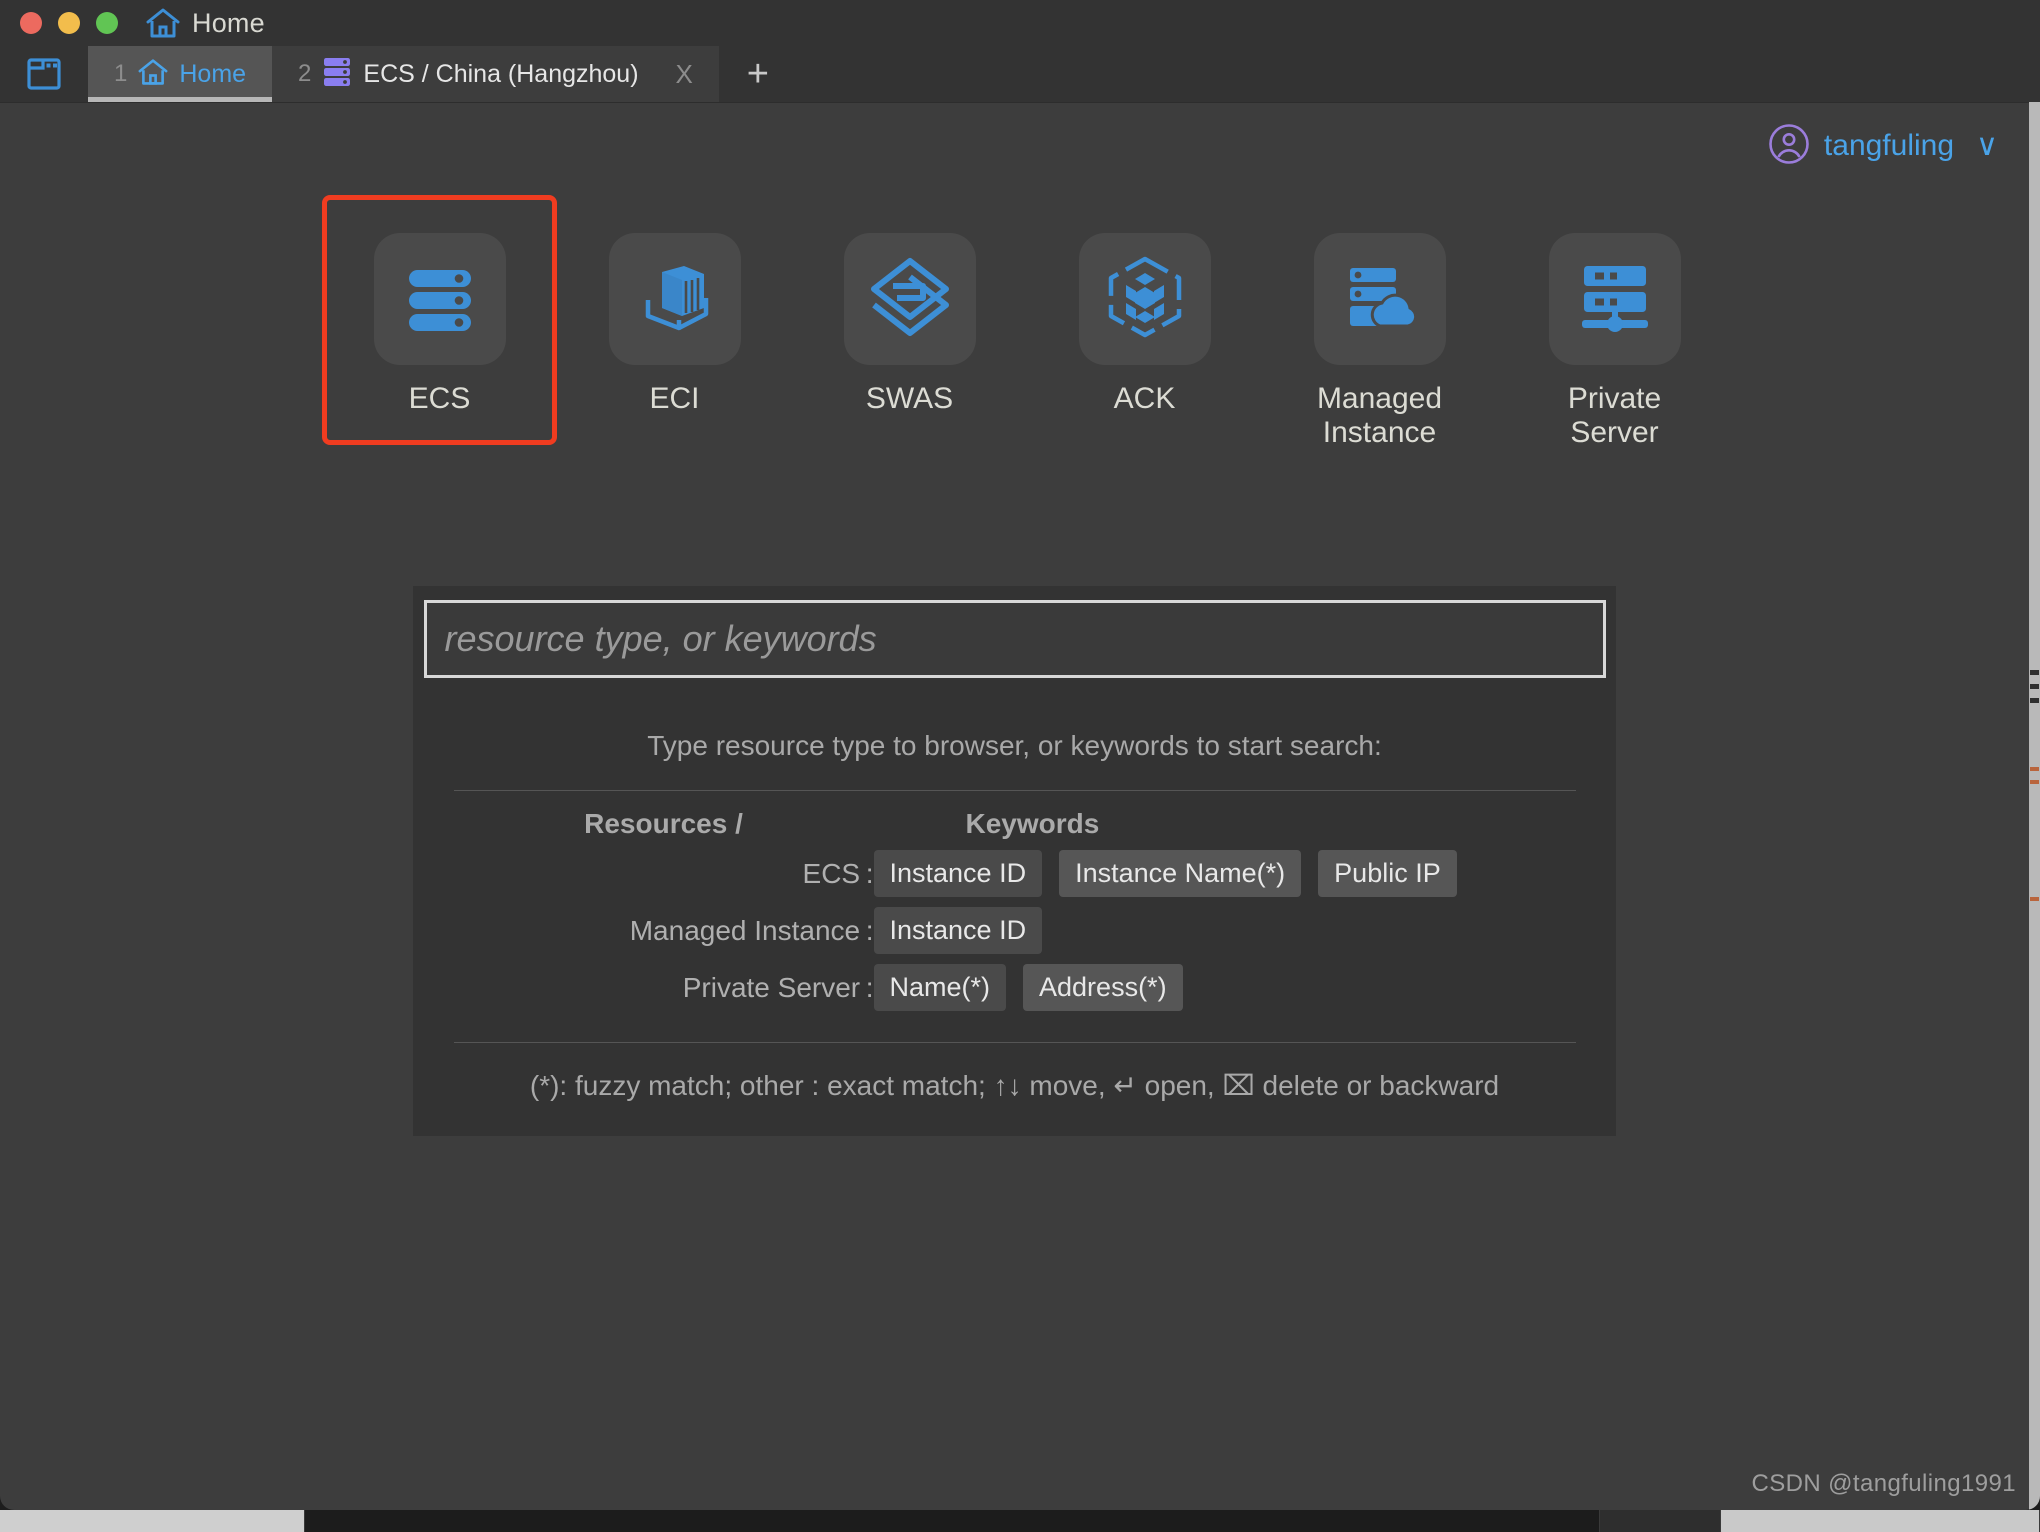 The image size is (2040, 1532). What do you see at coordinates (1022, 639) in the screenshot?
I see `search-input` at bounding box center [1022, 639].